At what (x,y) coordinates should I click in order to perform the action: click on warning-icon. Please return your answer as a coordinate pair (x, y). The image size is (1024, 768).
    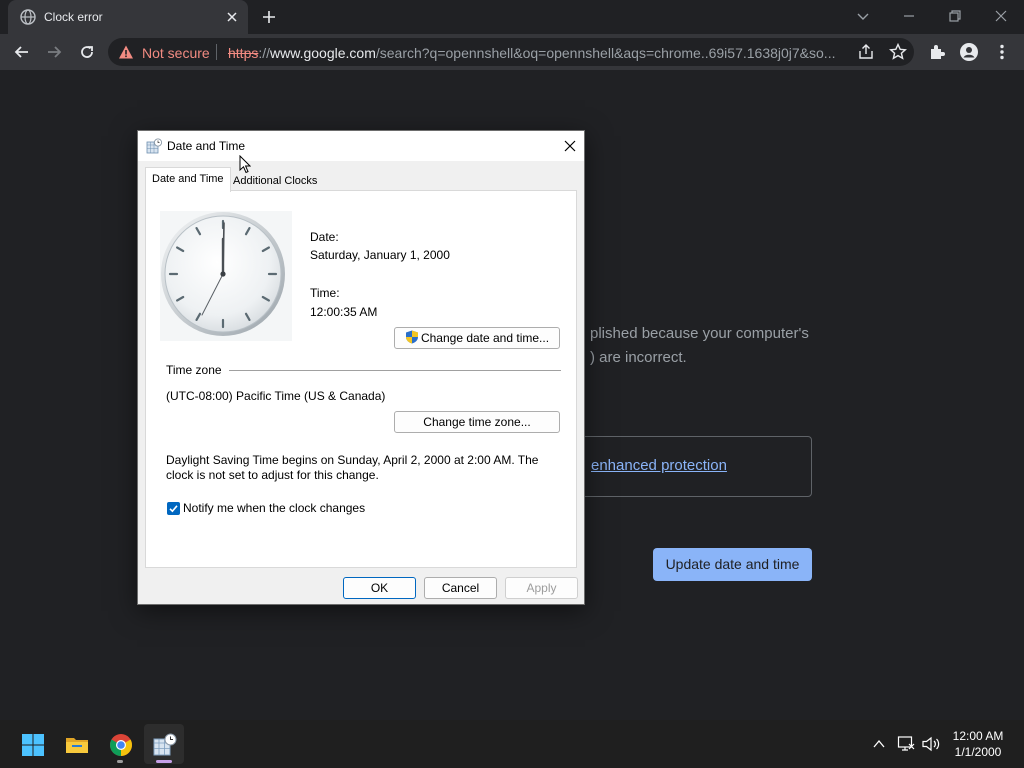
    Looking at the image, I should click on (126, 52).